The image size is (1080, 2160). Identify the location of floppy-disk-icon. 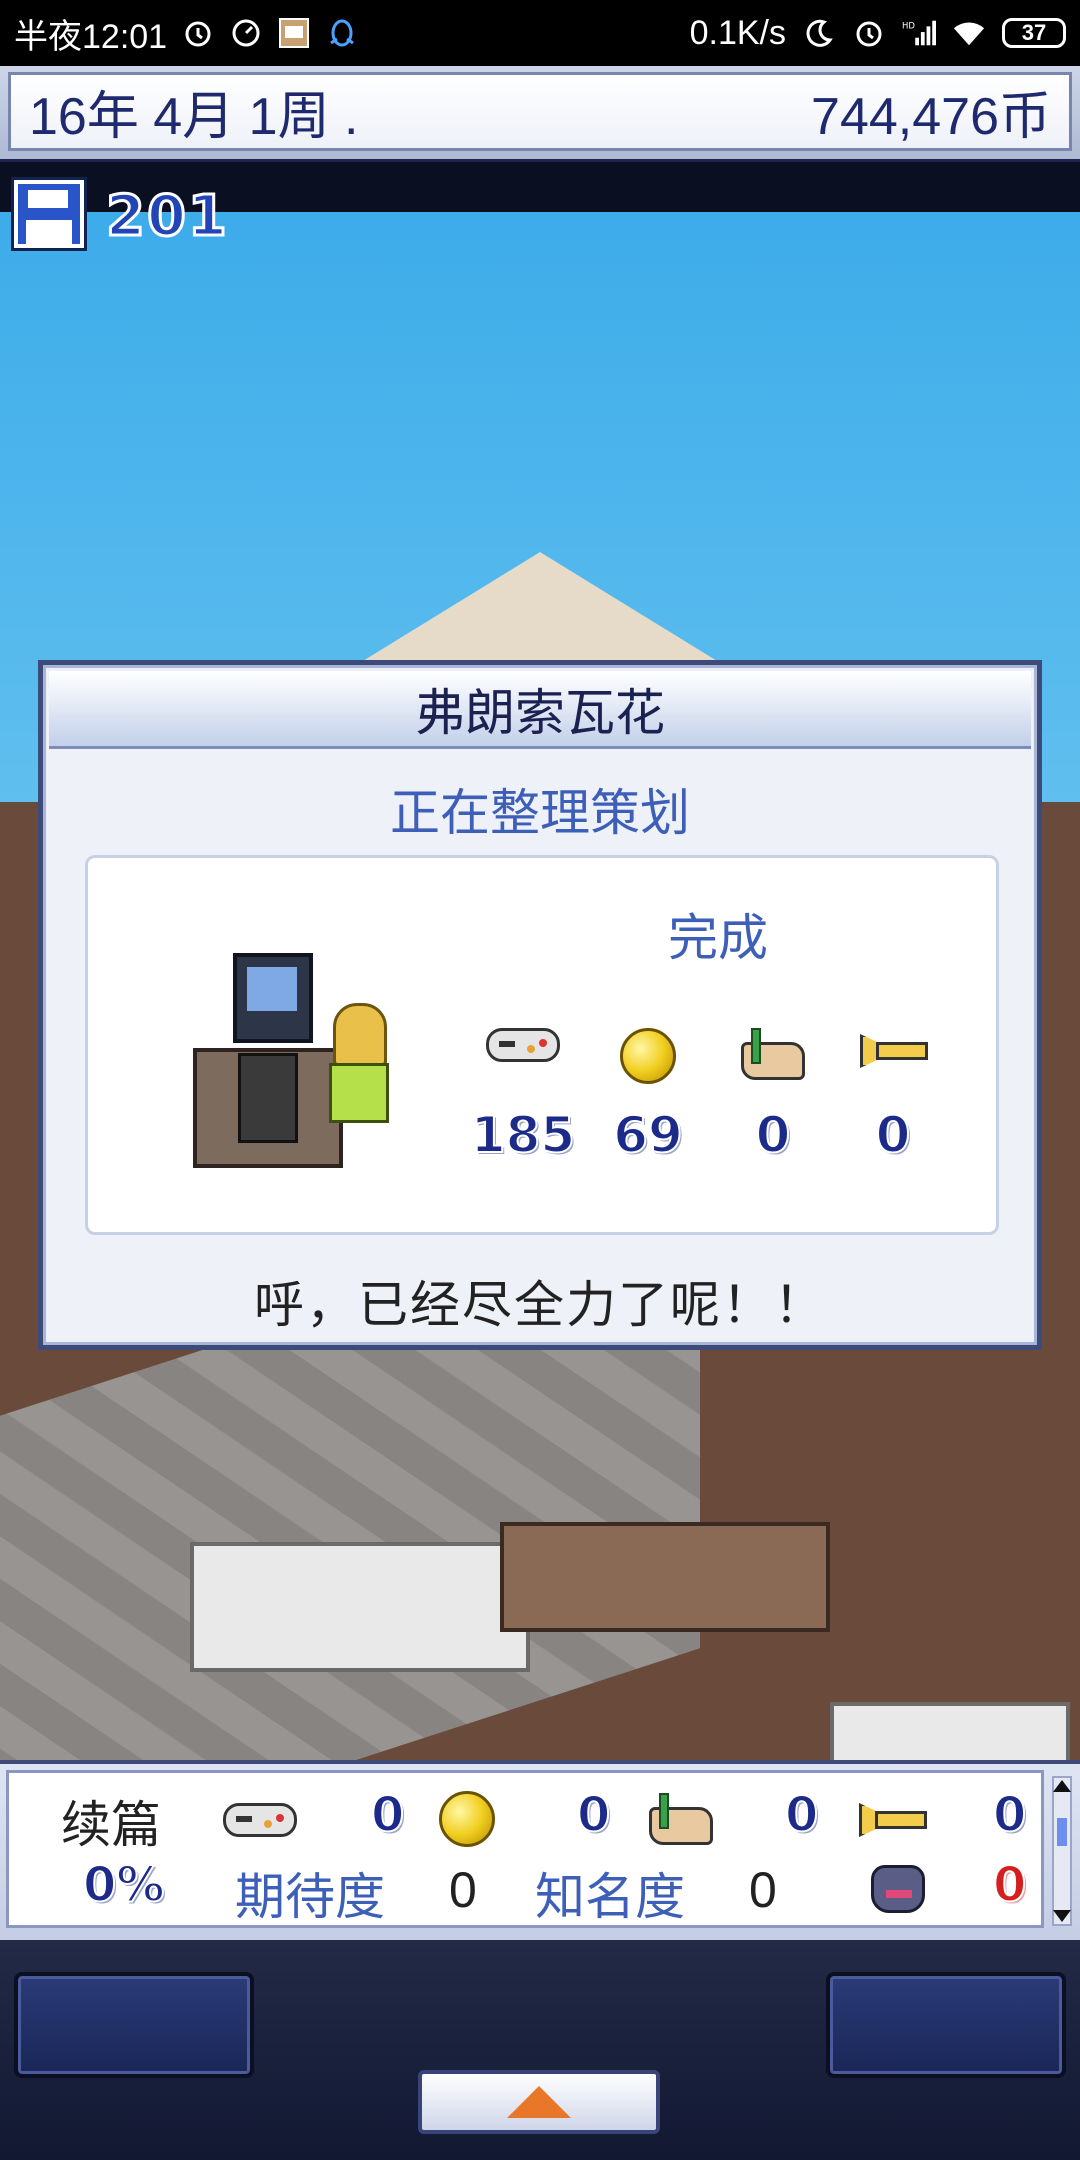
(49, 214).